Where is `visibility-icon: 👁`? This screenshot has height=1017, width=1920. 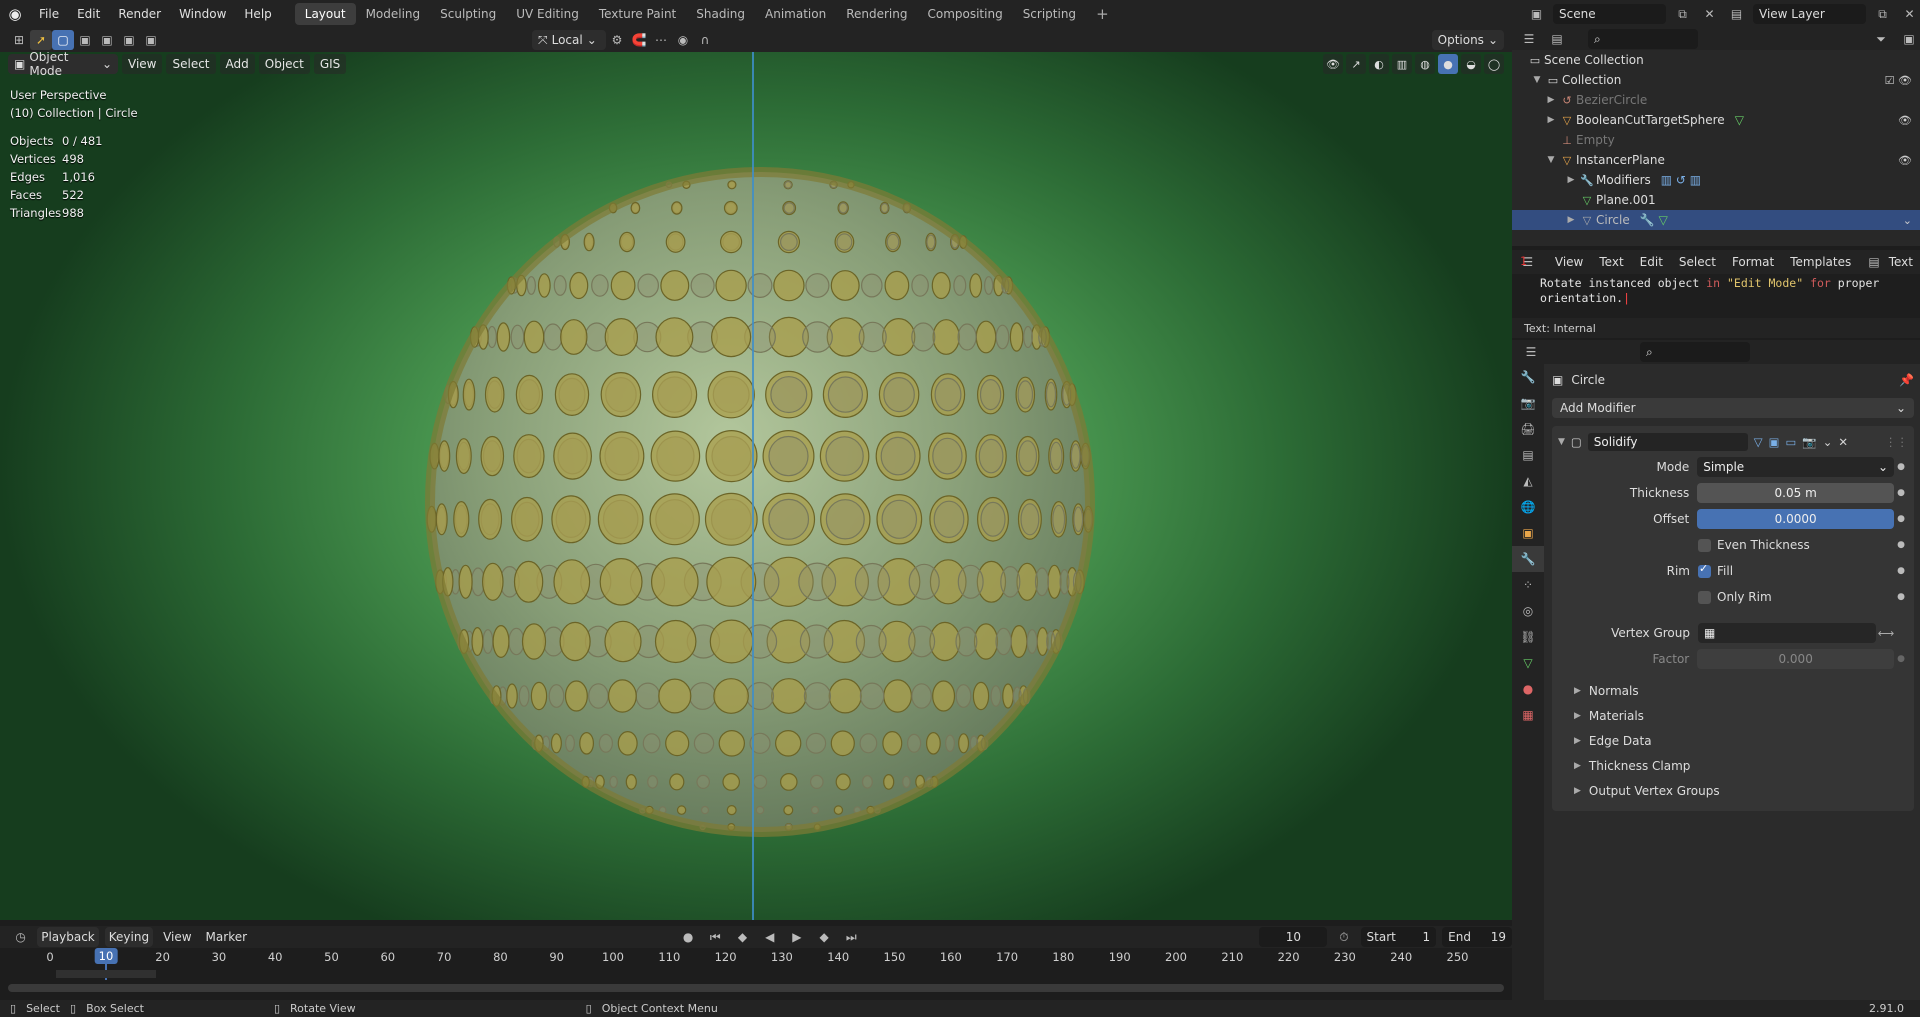
visibility-icon: 👁 is located at coordinates (1333, 64).